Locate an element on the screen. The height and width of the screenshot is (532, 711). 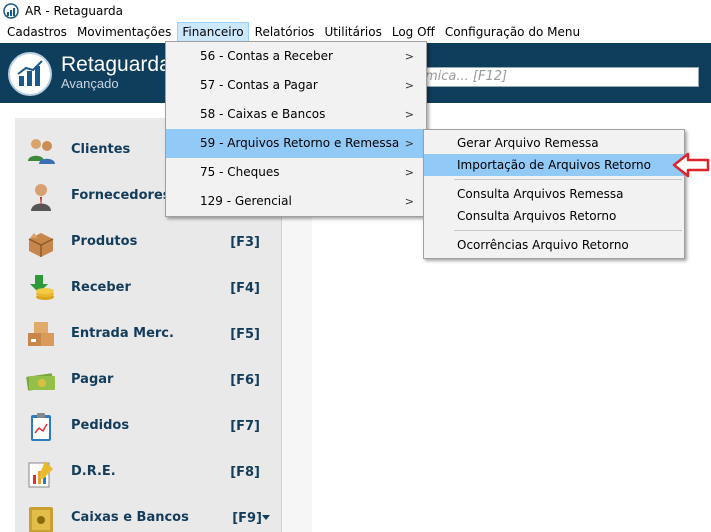
sidebar-item-produtos: Produtos [F3] is located at coordinates (148, 243).